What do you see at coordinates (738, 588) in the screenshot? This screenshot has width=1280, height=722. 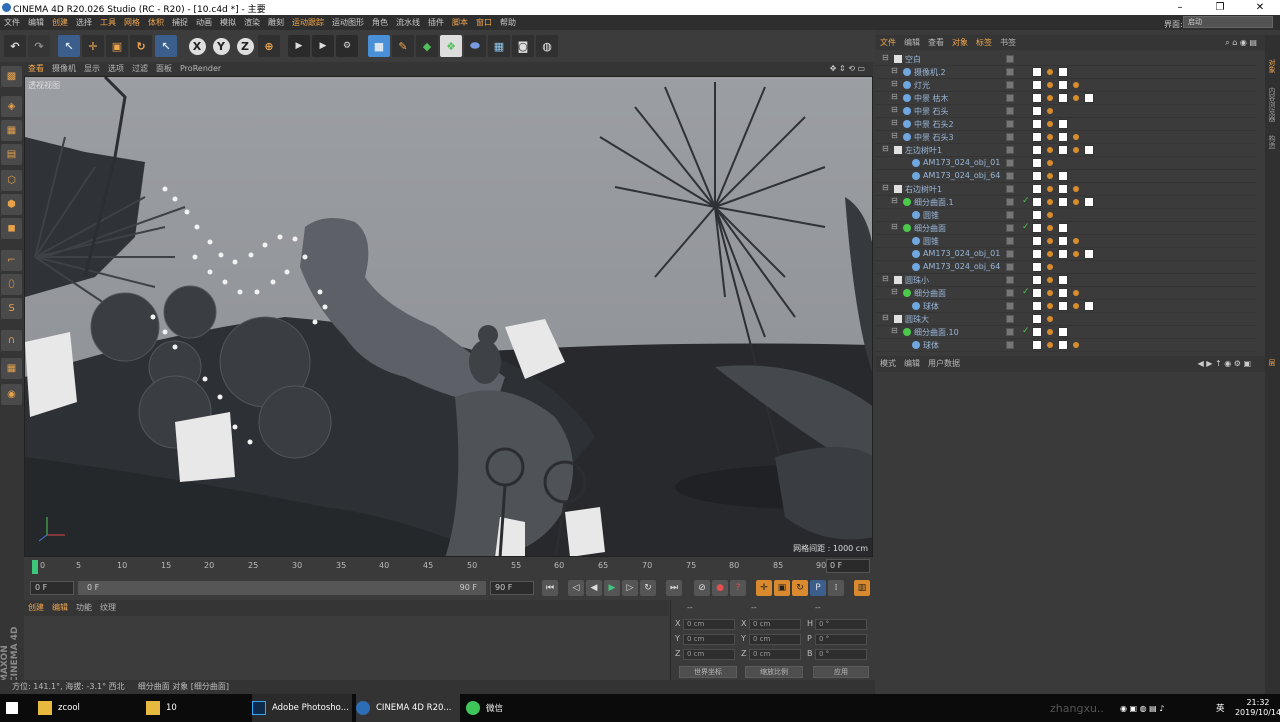 I see `keyframe-selection-icon: ?` at bounding box center [738, 588].